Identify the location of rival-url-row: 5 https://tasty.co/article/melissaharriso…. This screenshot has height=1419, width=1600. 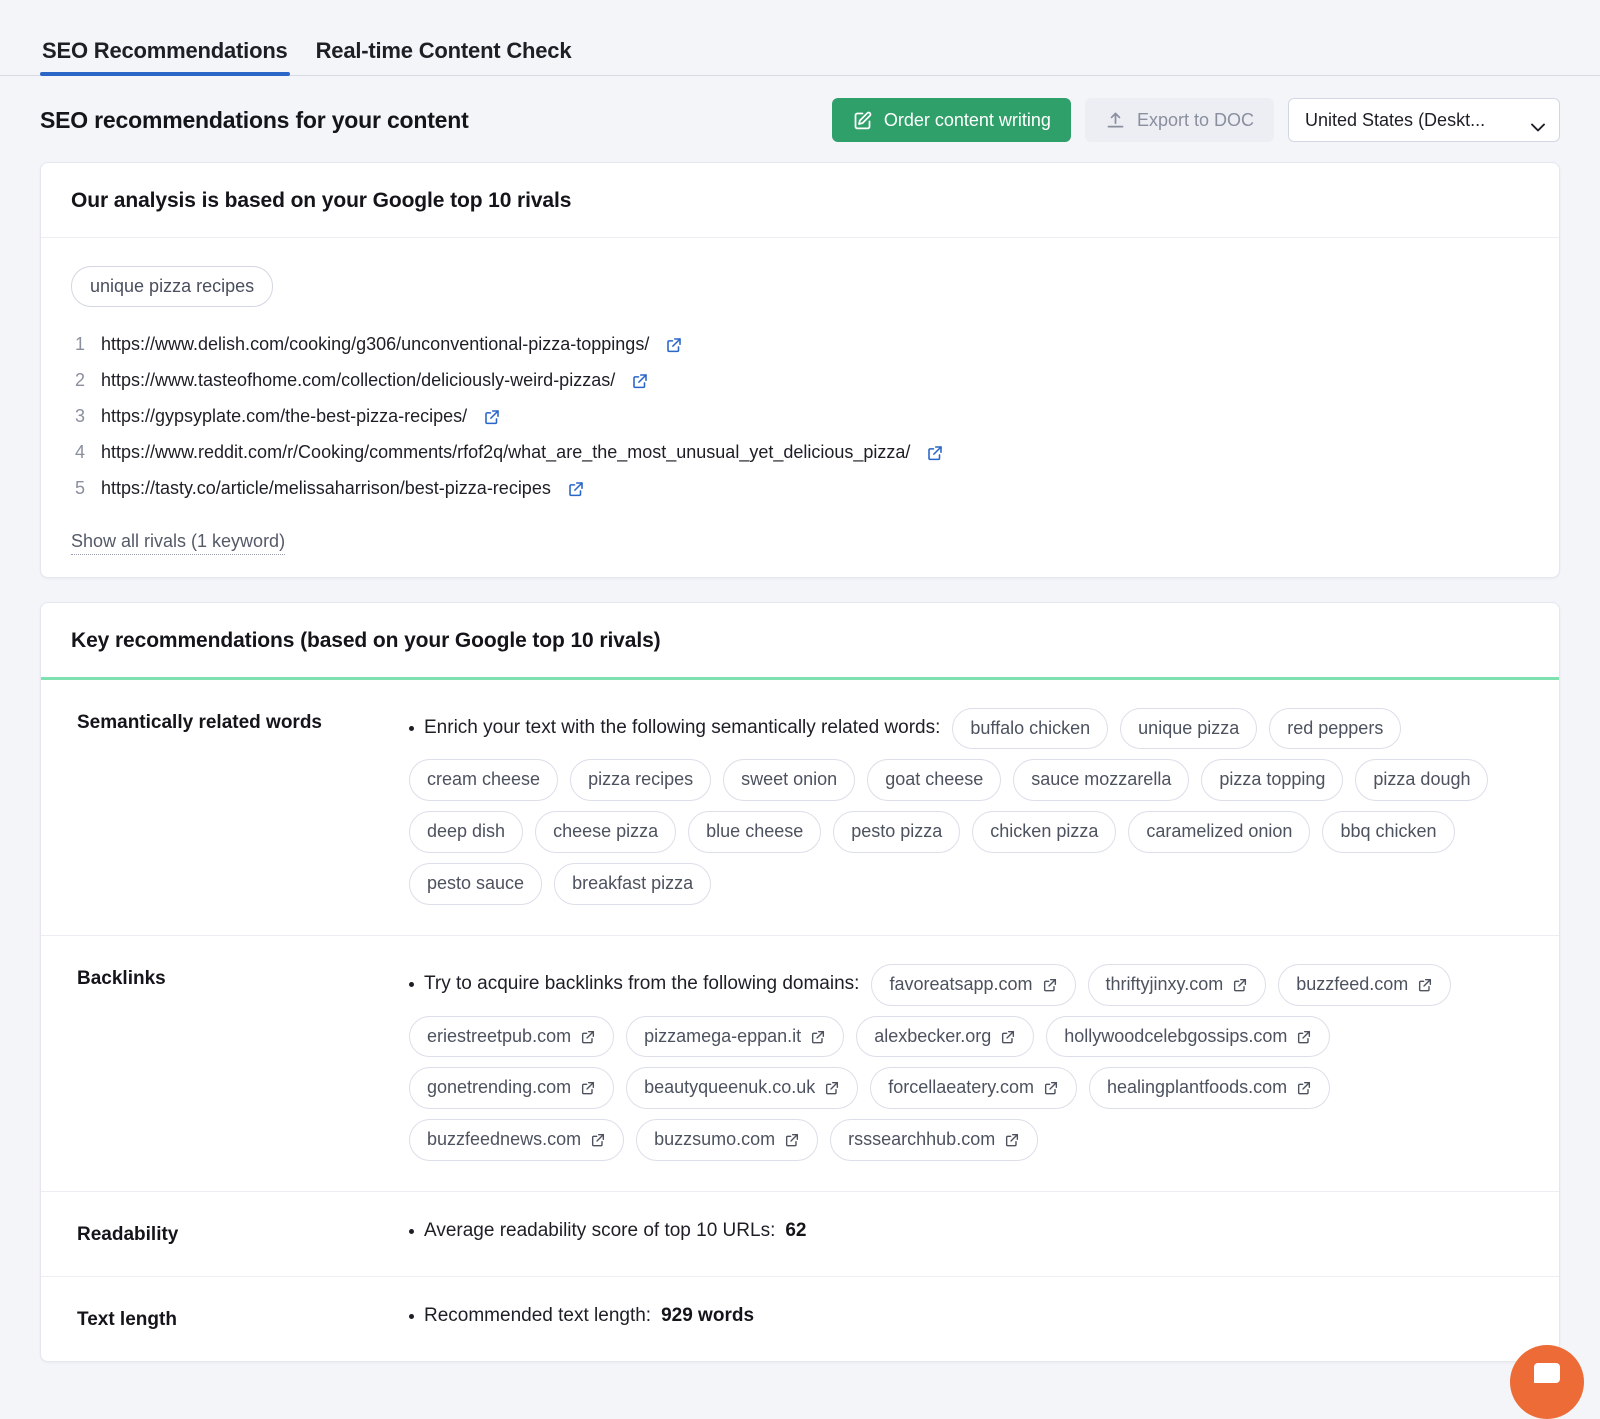
(800, 489).